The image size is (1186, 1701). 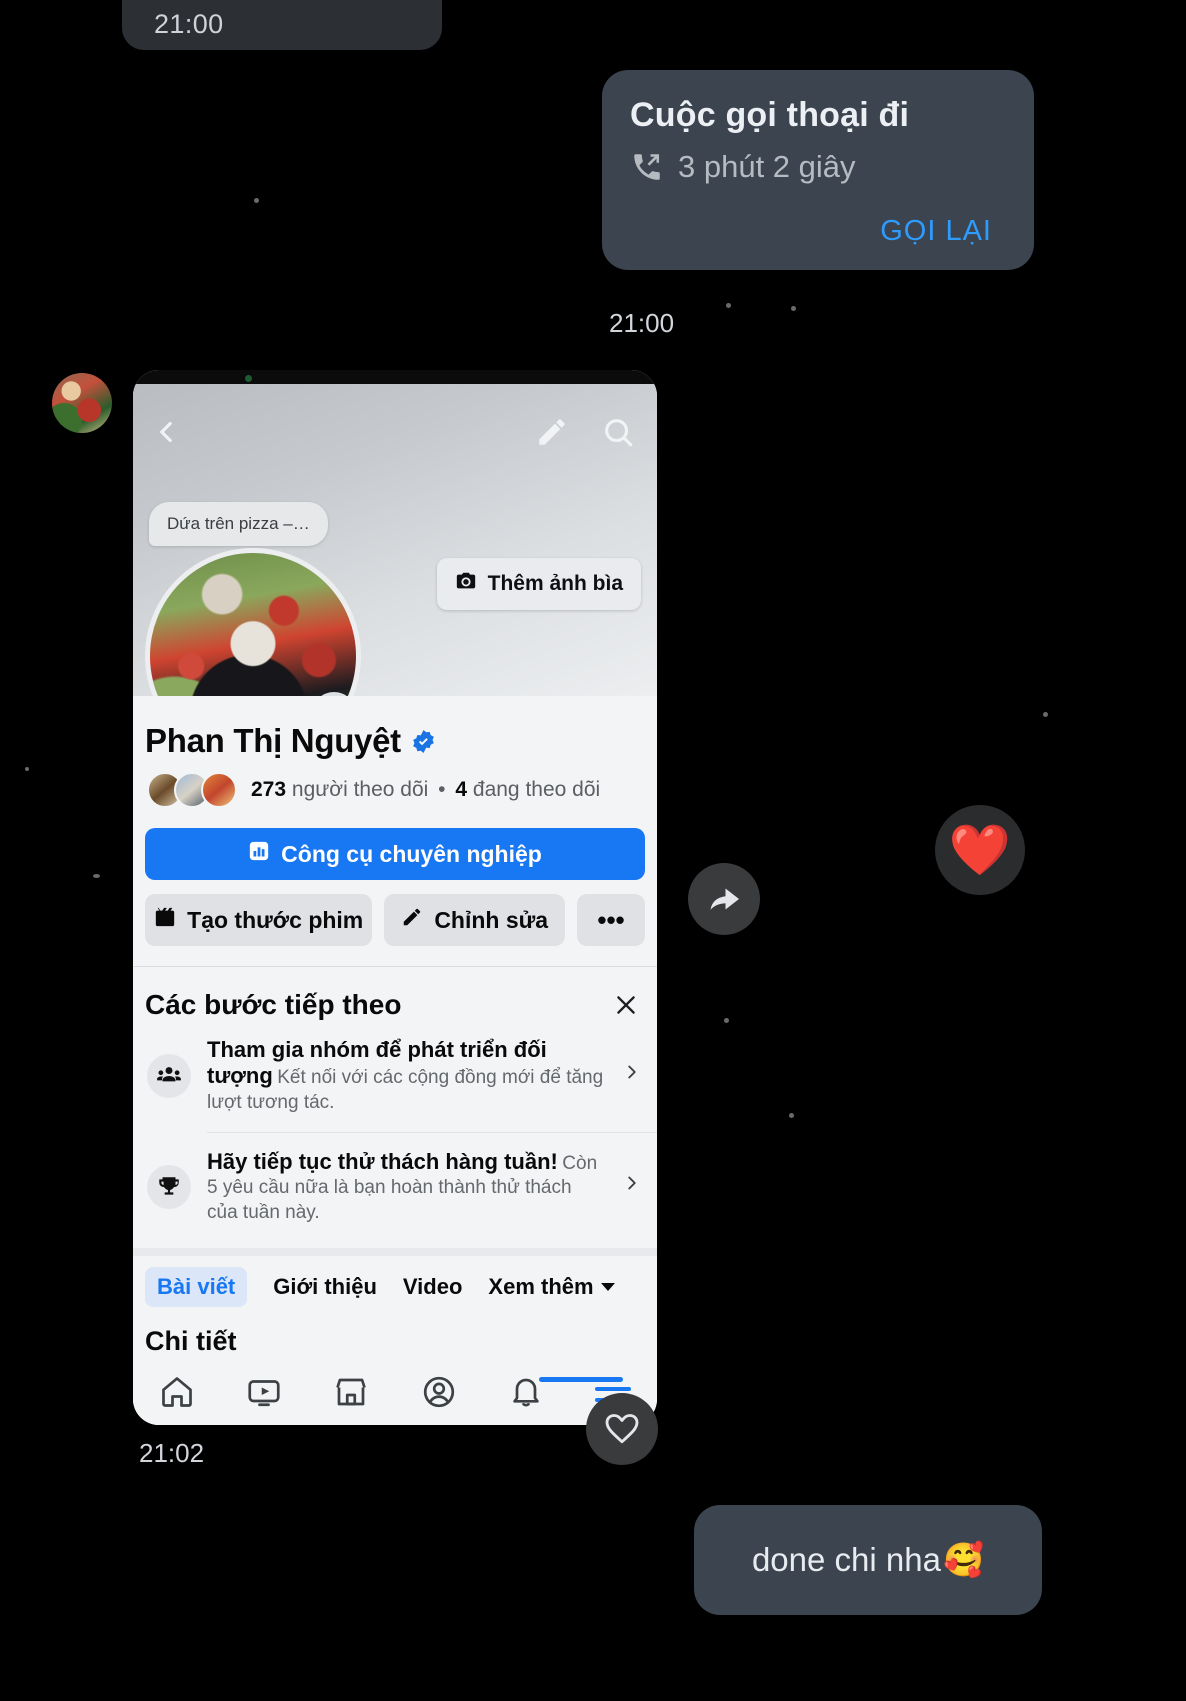 What do you see at coordinates (177, 1394) in the screenshot?
I see `home-icon` at bounding box center [177, 1394].